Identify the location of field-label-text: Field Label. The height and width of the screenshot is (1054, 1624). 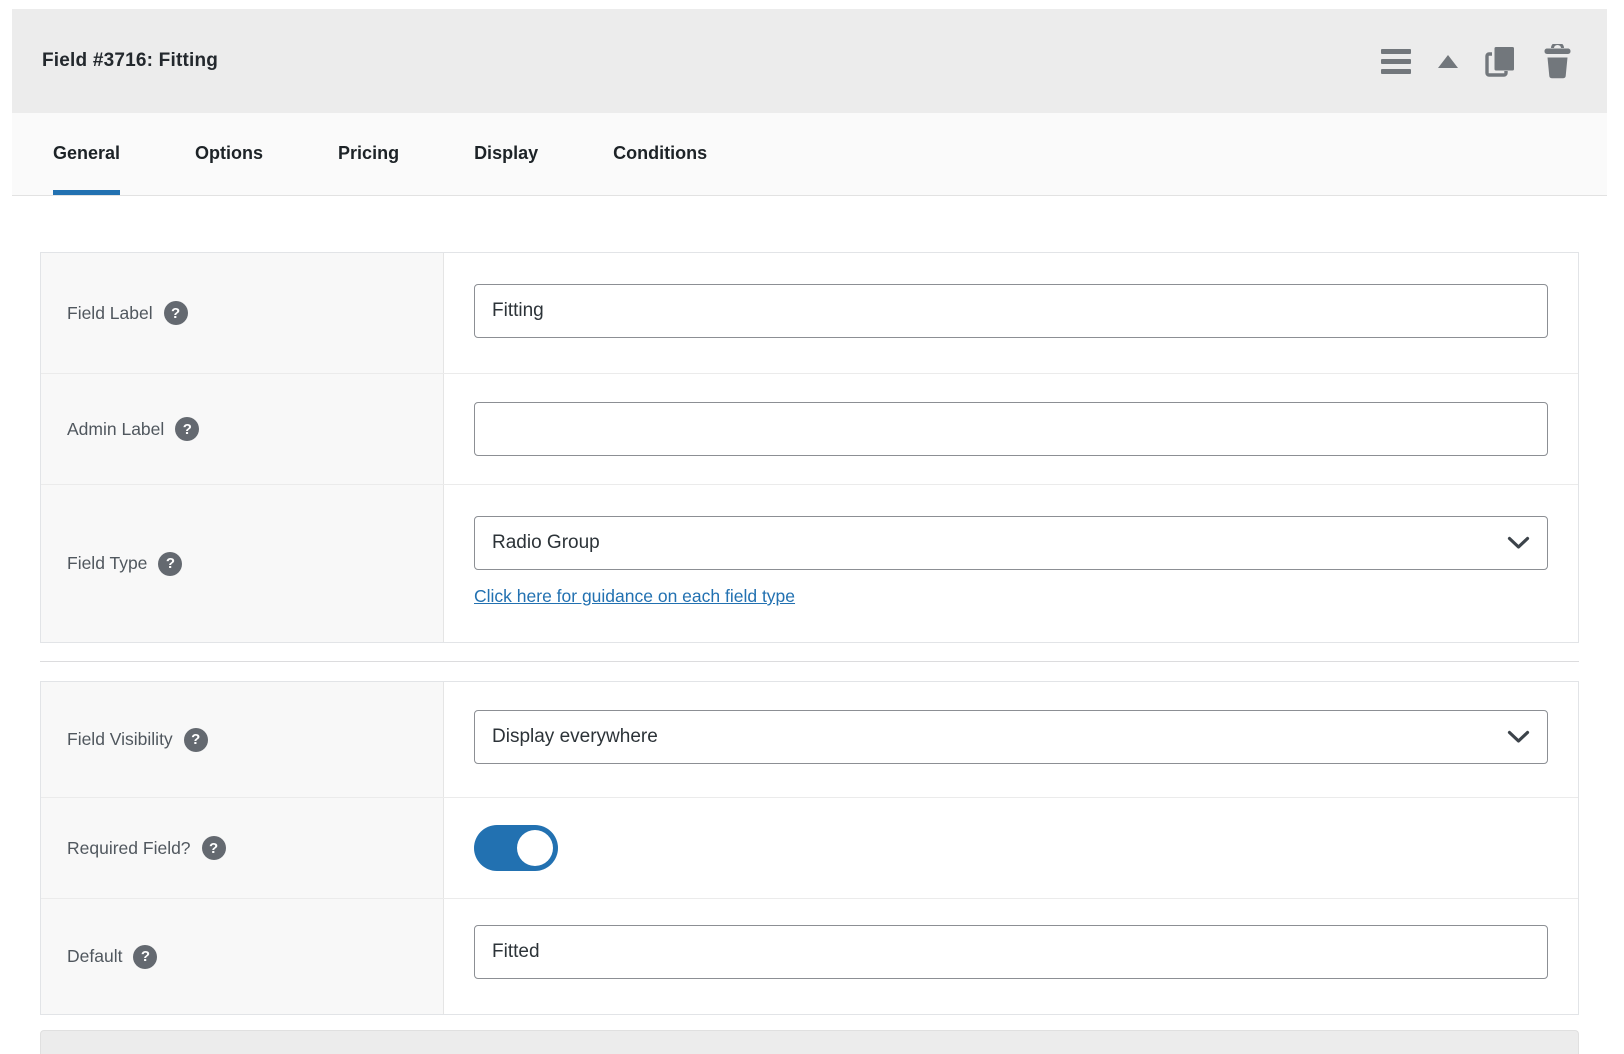
(110, 312).